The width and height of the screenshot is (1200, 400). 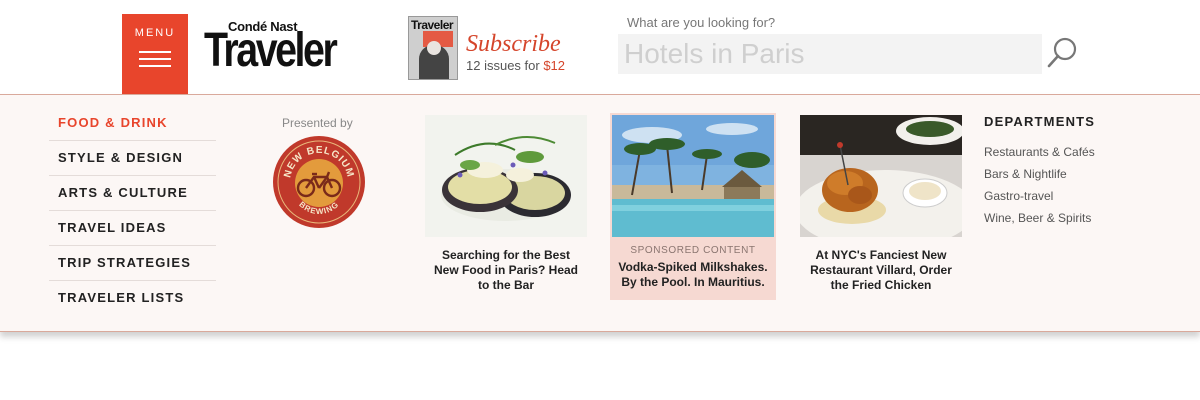 What do you see at coordinates (132, 263) in the screenshot?
I see `nav-item-trip-strategies: TRIP STRATEGIES` at bounding box center [132, 263].